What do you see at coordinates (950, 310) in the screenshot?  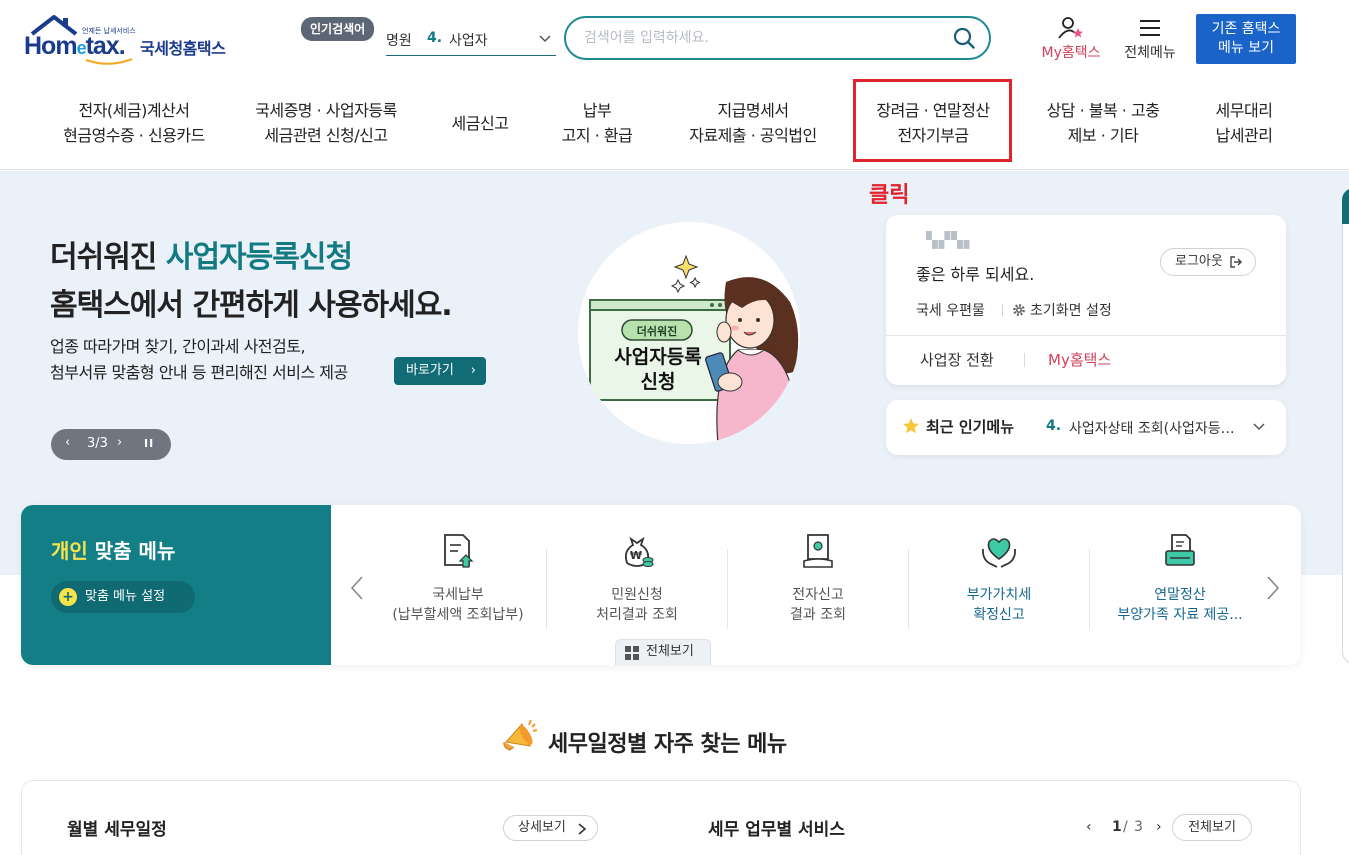 I see `tax-mailbox-link: 국세 우편물` at bounding box center [950, 310].